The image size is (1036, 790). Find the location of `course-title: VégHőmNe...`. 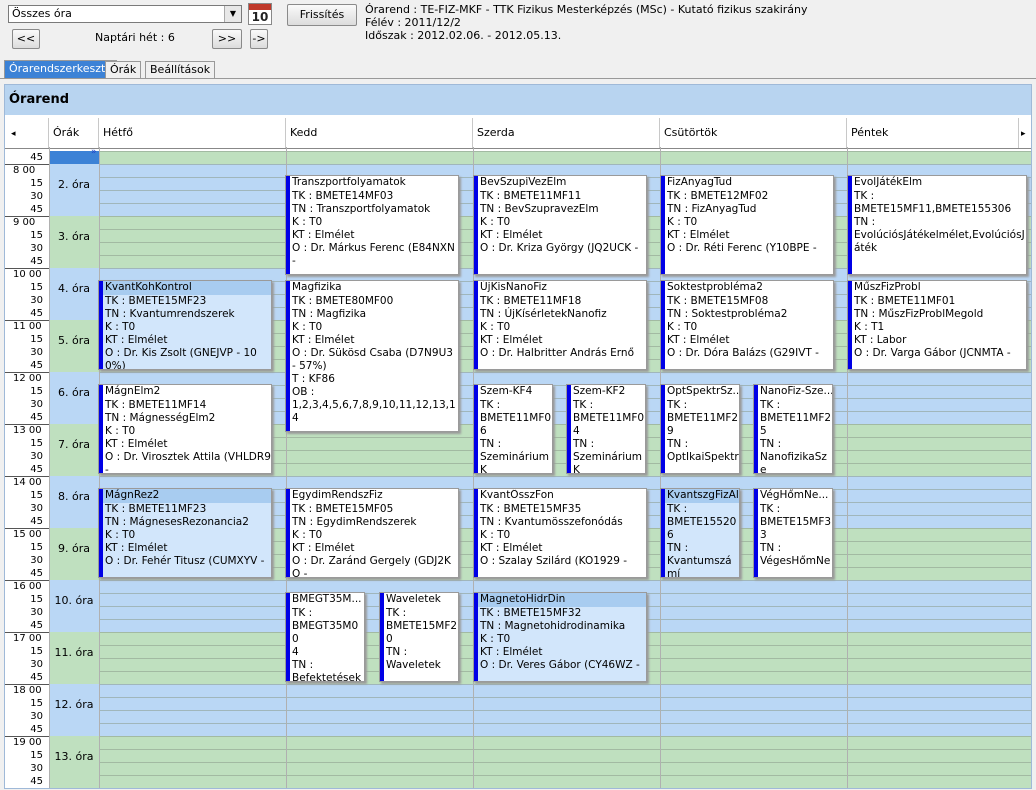

course-title: VégHőmNe... is located at coordinates (794, 495).